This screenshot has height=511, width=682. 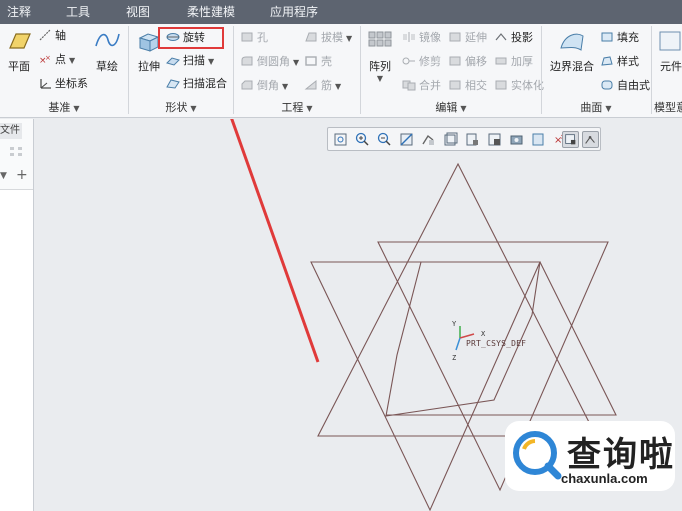 What do you see at coordinates (328, 38) in the screenshot?
I see `draft-button: 拔模 ▼` at bounding box center [328, 38].